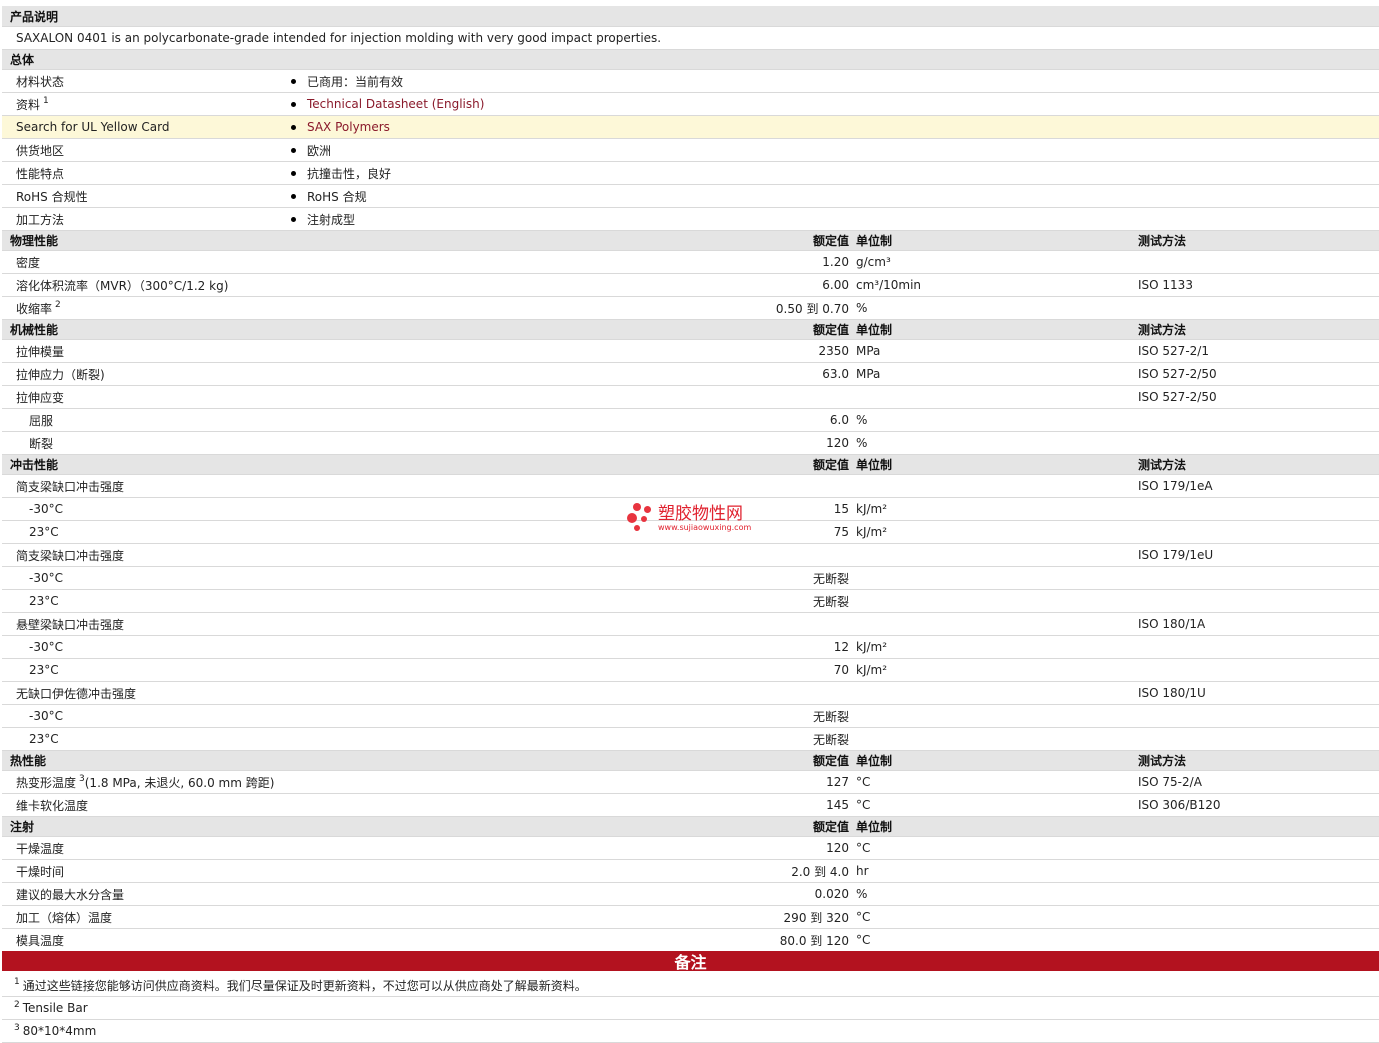 The width and height of the screenshot is (1379, 1043). What do you see at coordinates (690, 871) in the screenshot?
I see `injection-row: 干燥时间 2.0 到 4.0 hr` at bounding box center [690, 871].